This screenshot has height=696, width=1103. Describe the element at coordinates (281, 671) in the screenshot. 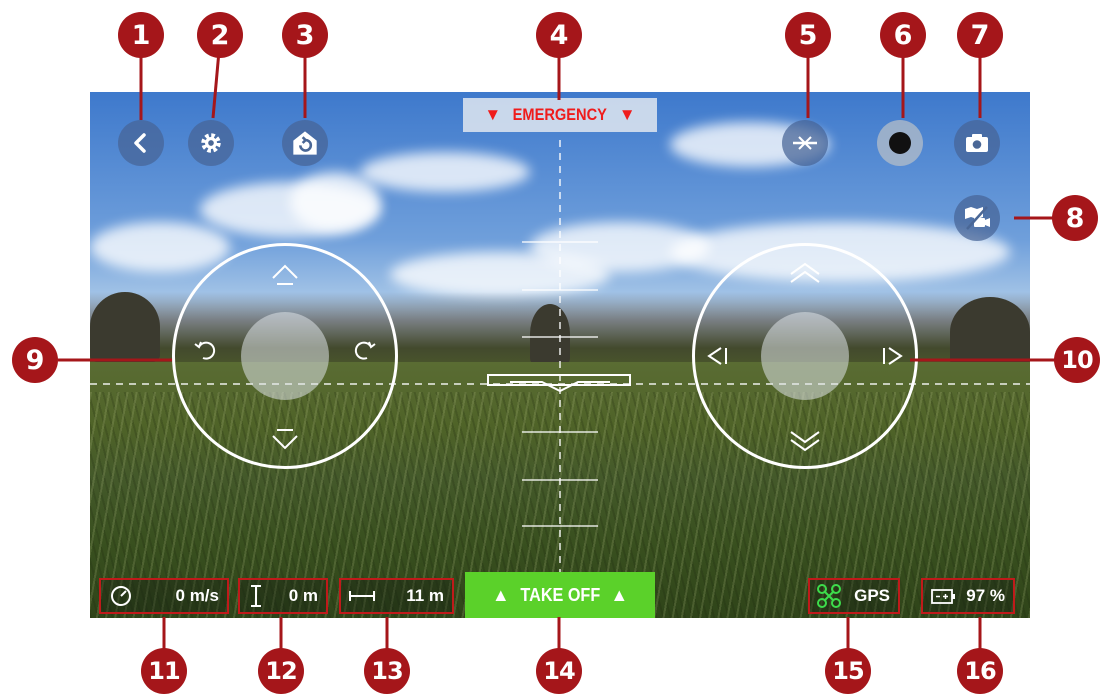

I see `callout-12: 12` at that location.